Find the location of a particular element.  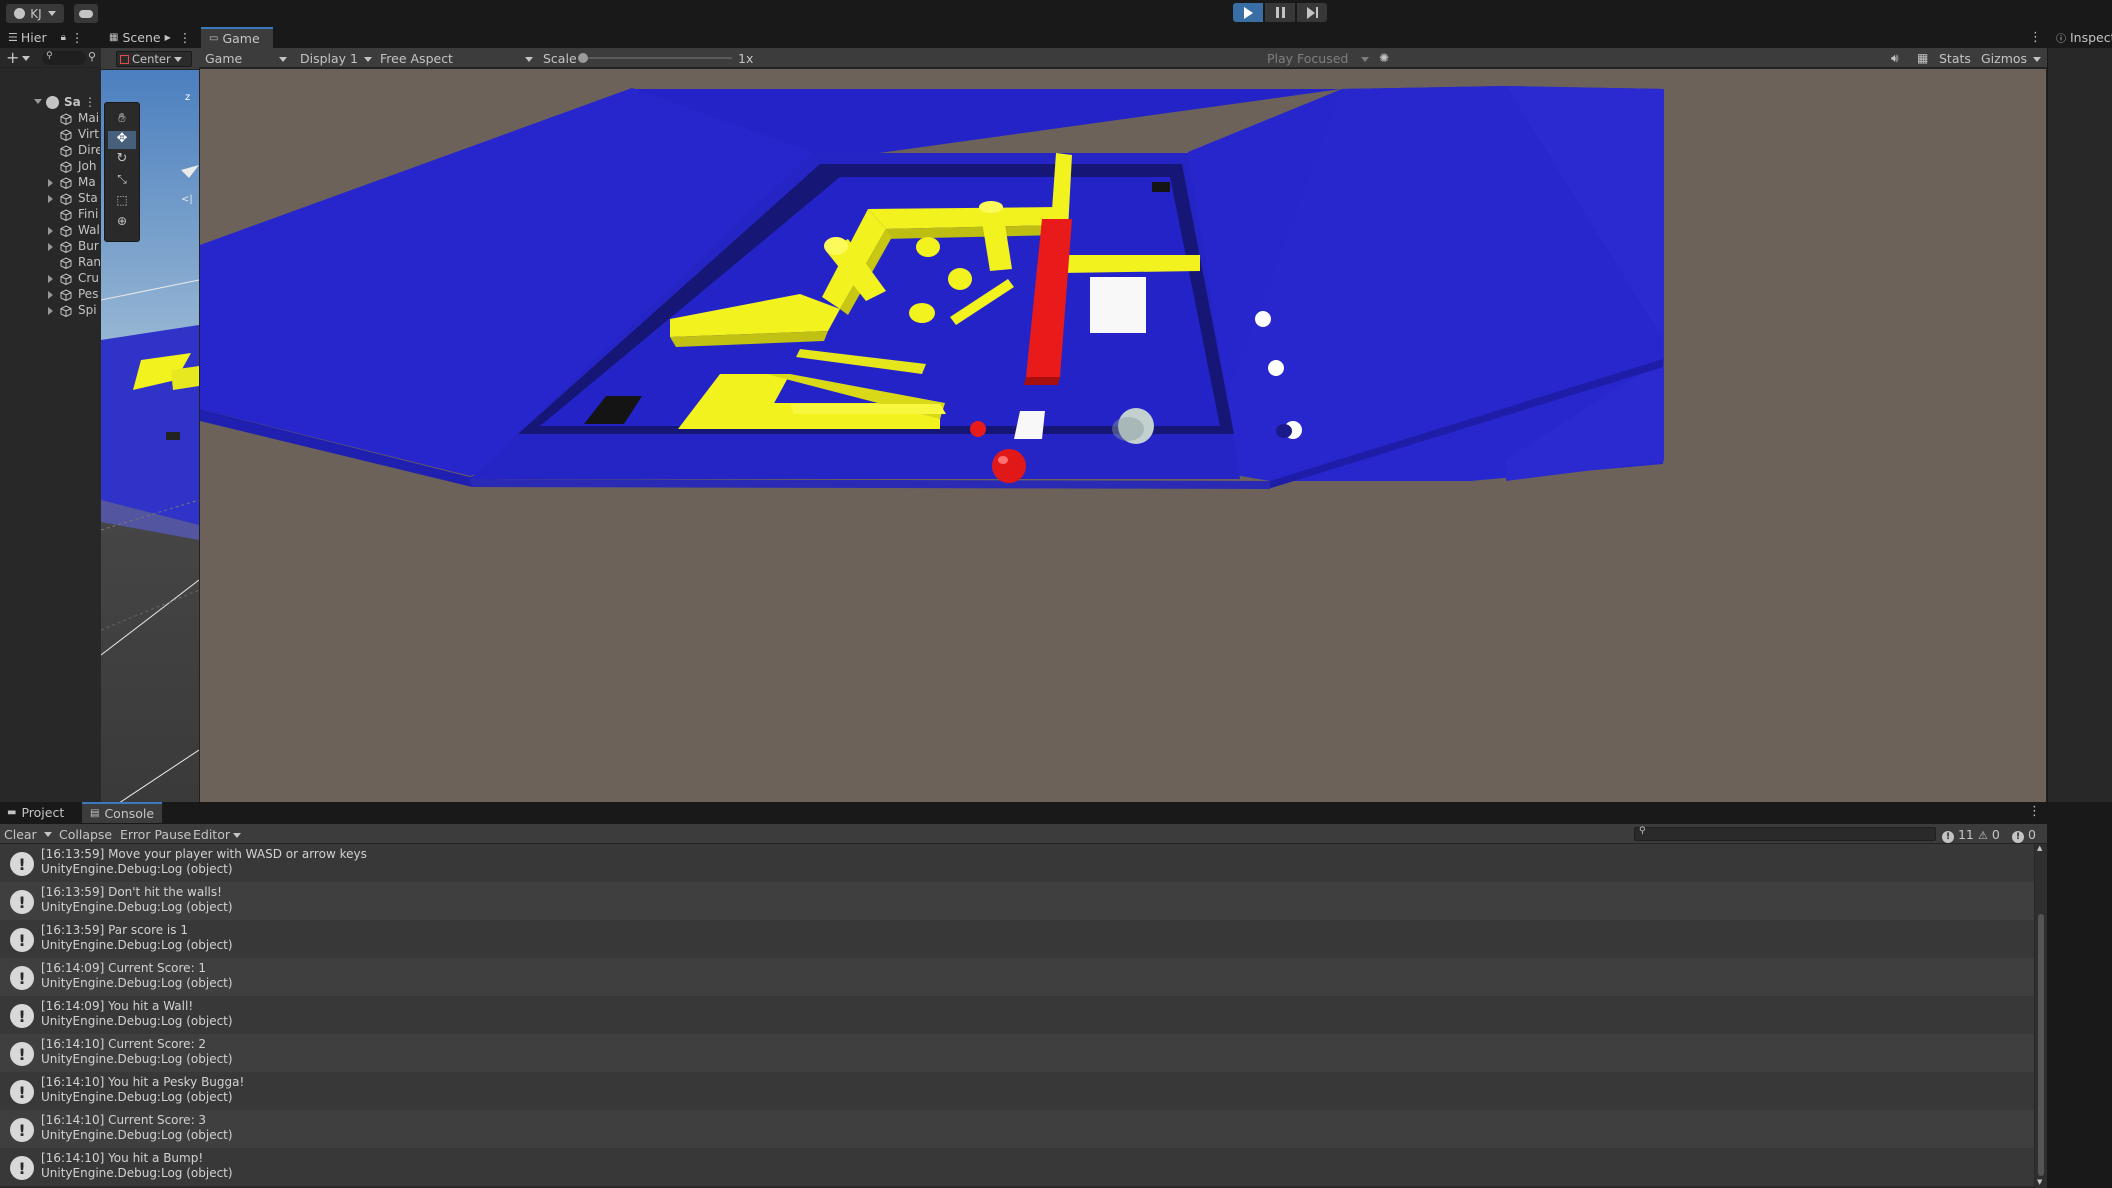

rect-tool-icon: ⬚ is located at coordinates (122, 202).